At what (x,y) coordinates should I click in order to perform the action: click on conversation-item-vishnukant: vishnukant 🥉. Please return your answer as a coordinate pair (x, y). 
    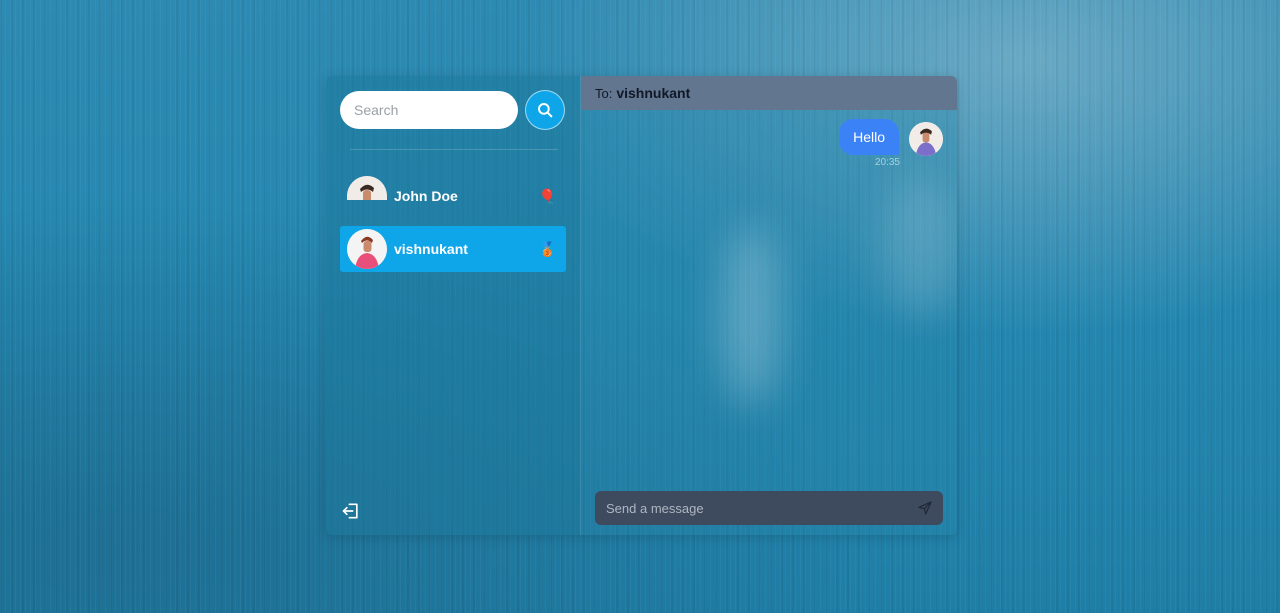
    Looking at the image, I should click on (453, 249).